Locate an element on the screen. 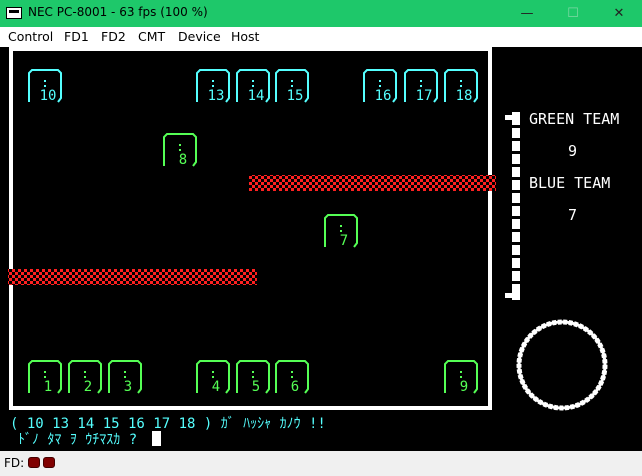  maximize-button: ☐ is located at coordinates (573, 13).